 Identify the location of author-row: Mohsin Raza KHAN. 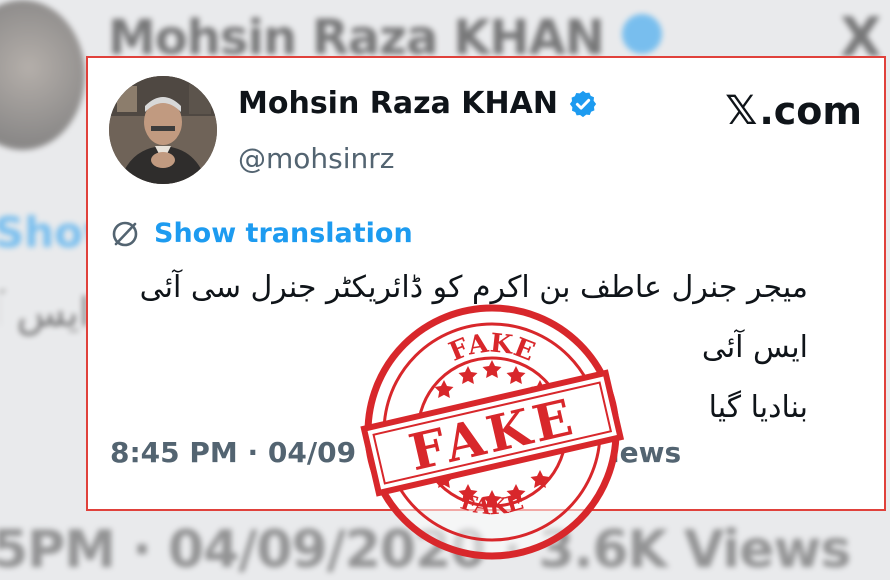
(418, 103).